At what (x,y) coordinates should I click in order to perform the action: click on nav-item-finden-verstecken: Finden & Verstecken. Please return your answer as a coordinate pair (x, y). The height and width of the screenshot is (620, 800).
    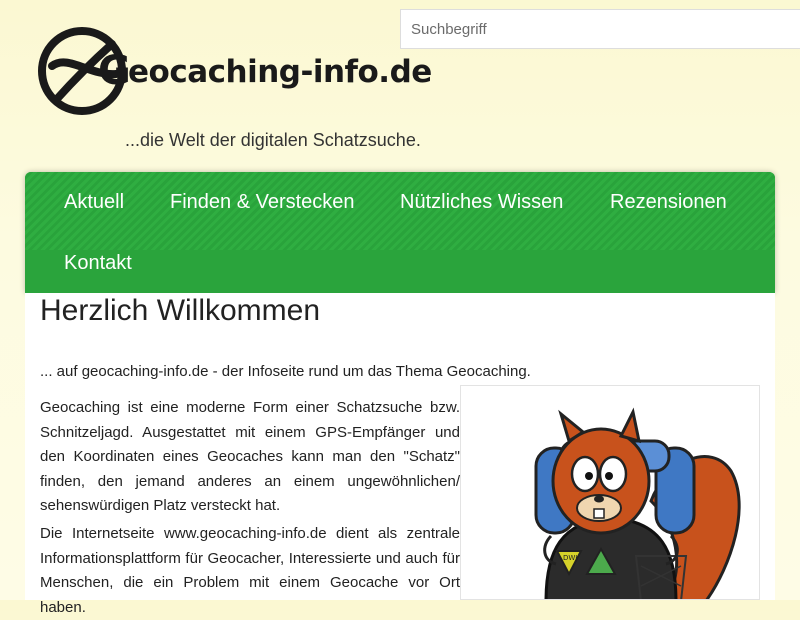
    Looking at the image, I should click on (262, 202).